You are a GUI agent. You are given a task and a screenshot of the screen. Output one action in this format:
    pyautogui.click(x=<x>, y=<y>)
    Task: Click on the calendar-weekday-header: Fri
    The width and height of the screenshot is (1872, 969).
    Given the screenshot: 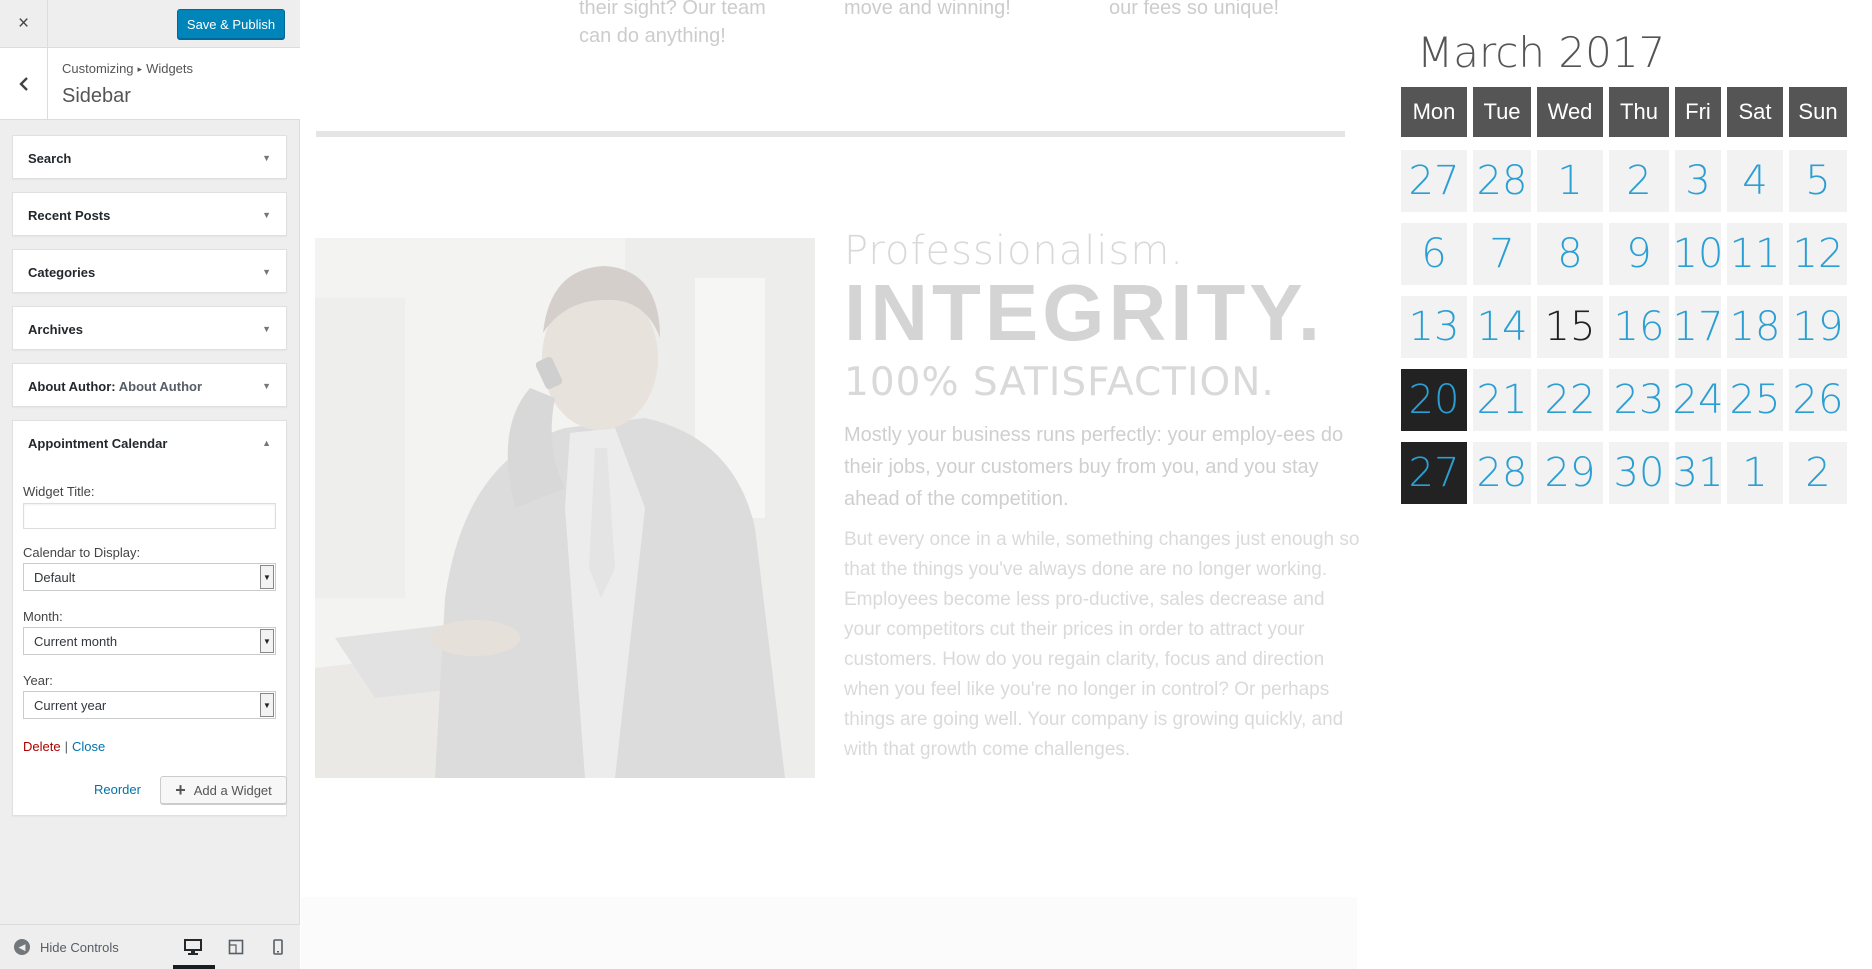 What is the action you would take?
    pyautogui.click(x=1698, y=112)
    